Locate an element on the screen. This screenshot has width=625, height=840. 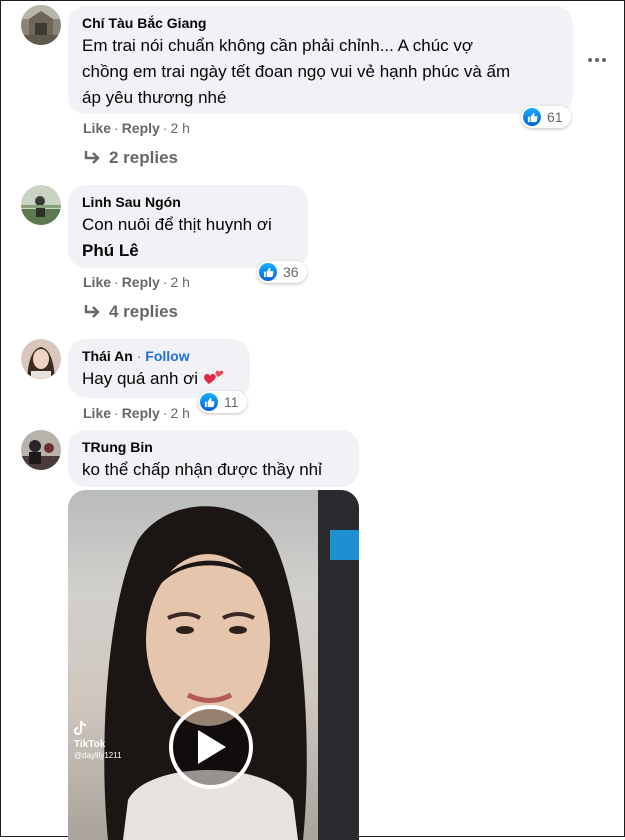
comment-text-line: áp yêu thương nhé is located at coordinates (154, 97).